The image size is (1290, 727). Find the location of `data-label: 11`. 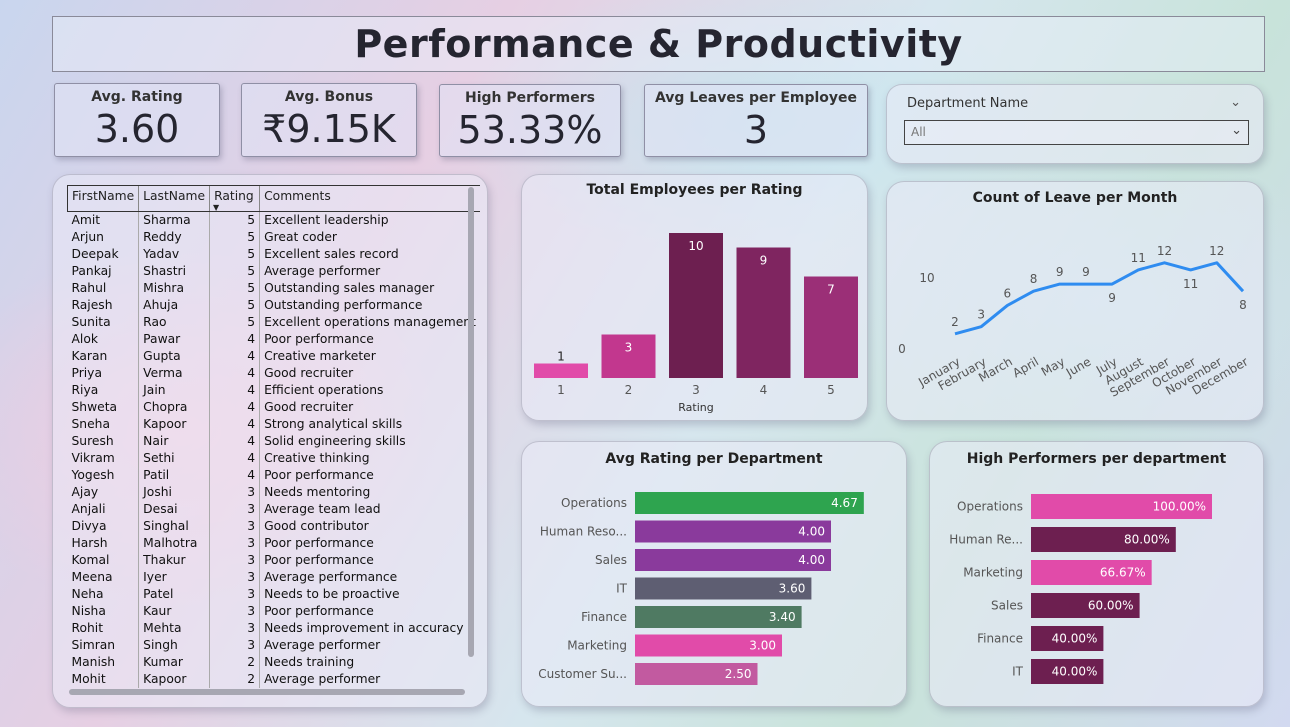

data-label: 11 is located at coordinates (1190, 284).